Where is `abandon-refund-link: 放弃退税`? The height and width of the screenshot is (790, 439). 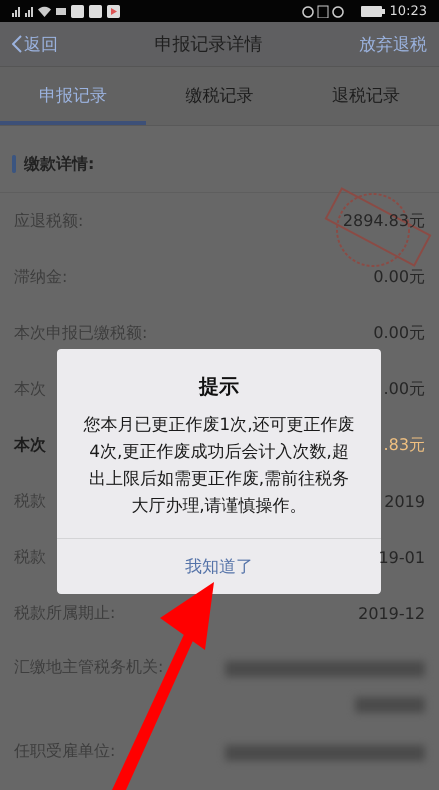 abandon-refund-link: 放弃退税 is located at coordinates (393, 44).